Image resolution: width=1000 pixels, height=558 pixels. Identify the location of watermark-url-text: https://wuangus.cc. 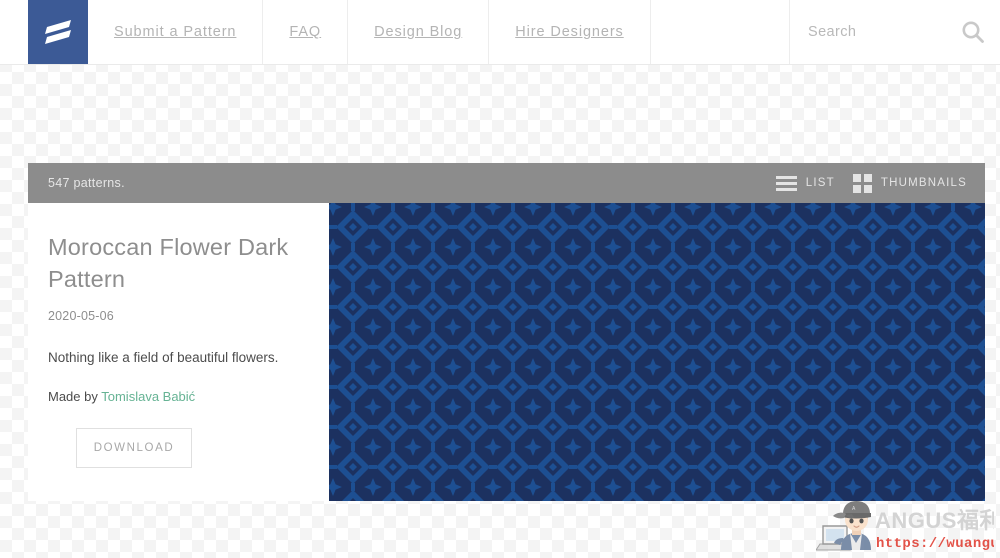
(935, 544).